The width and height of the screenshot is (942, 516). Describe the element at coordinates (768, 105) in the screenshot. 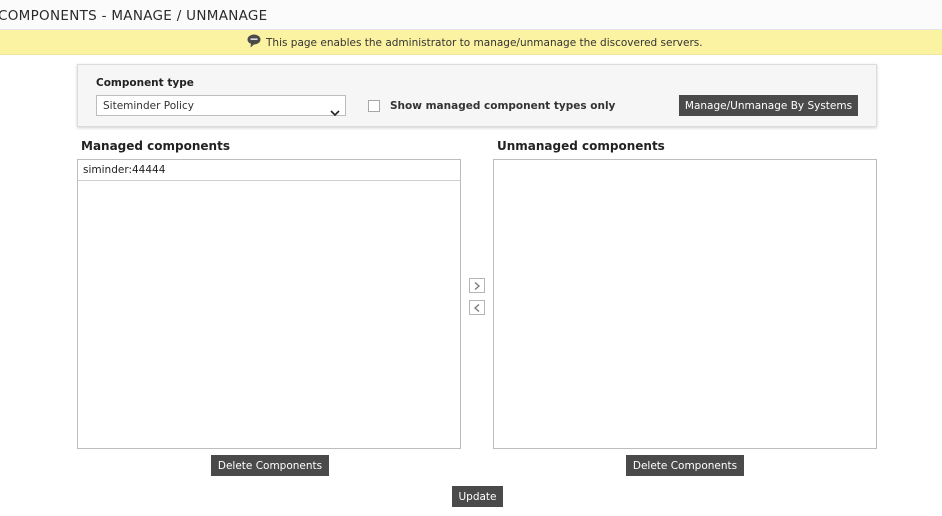

I see `manage-by-systems-button: Manage/Unmanage By Systems` at that location.